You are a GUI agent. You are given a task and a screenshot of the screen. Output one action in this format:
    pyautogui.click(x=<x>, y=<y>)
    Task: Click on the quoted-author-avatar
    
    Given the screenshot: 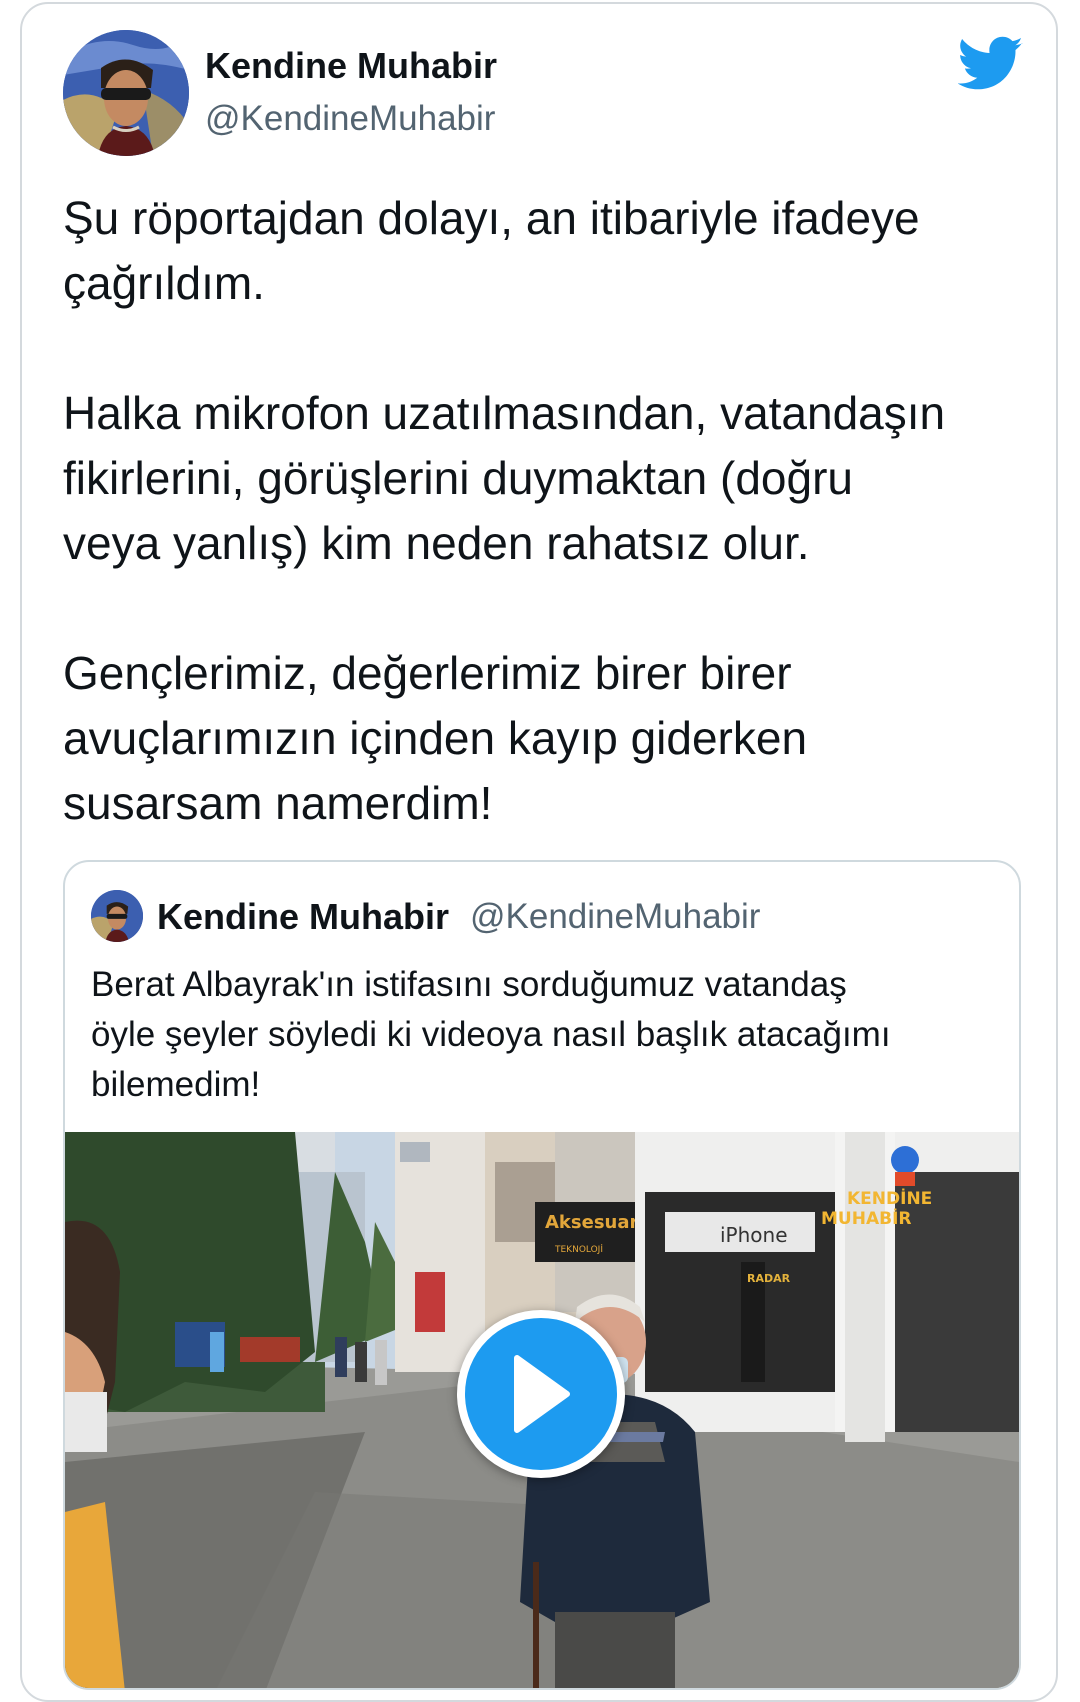 What is the action you would take?
    pyautogui.click(x=117, y=916)
    